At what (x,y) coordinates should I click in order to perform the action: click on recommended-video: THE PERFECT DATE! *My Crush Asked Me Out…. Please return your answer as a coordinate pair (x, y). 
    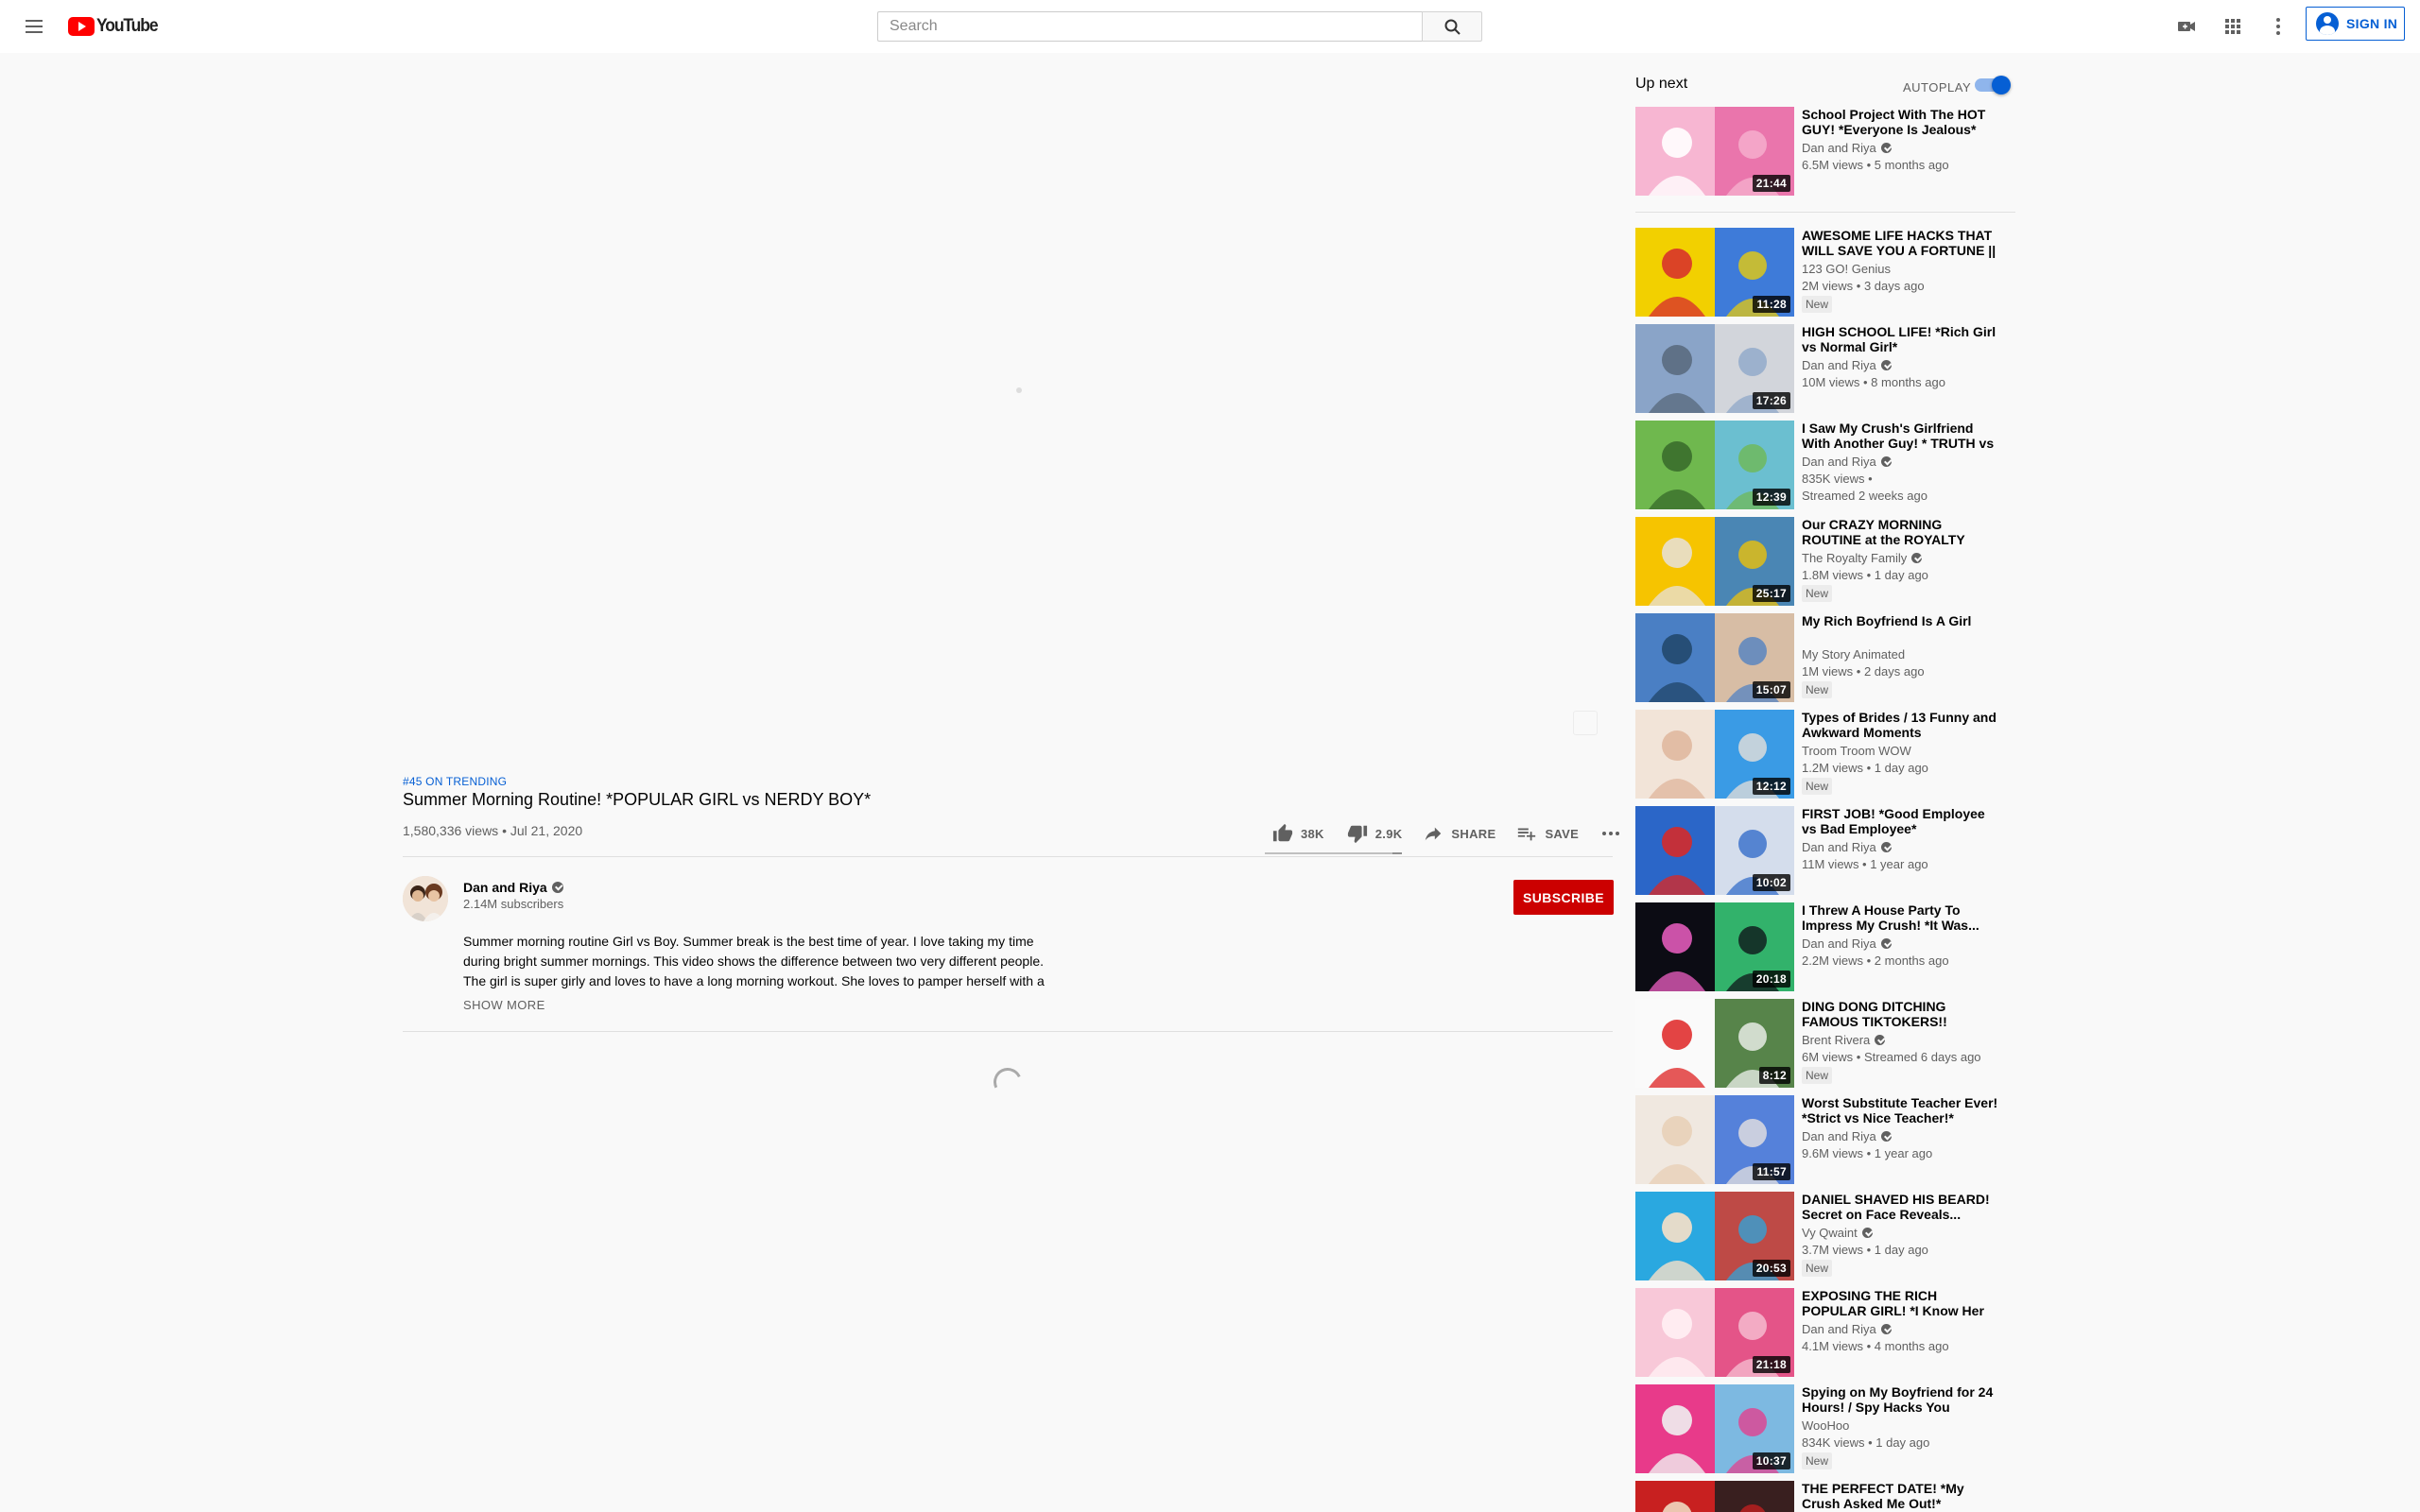
    Looking at the image, I should click on (1825, 1496).